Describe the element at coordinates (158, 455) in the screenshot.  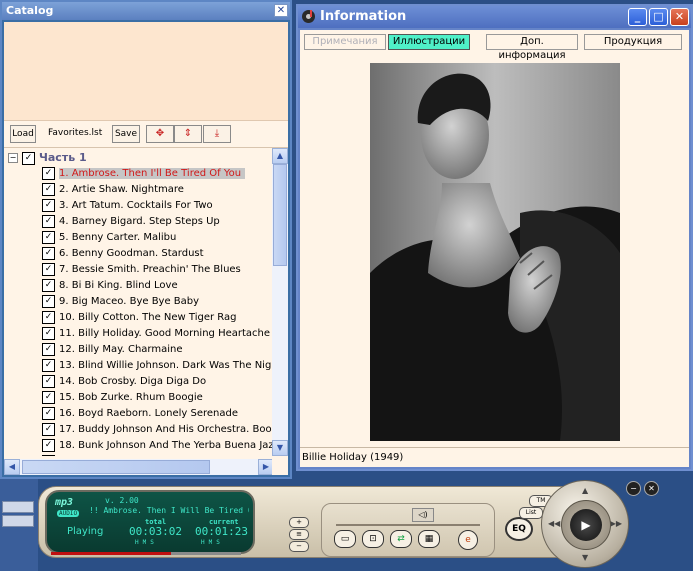
I see `list-item: ✓19. Bunny Berigen. High Society` at that location.